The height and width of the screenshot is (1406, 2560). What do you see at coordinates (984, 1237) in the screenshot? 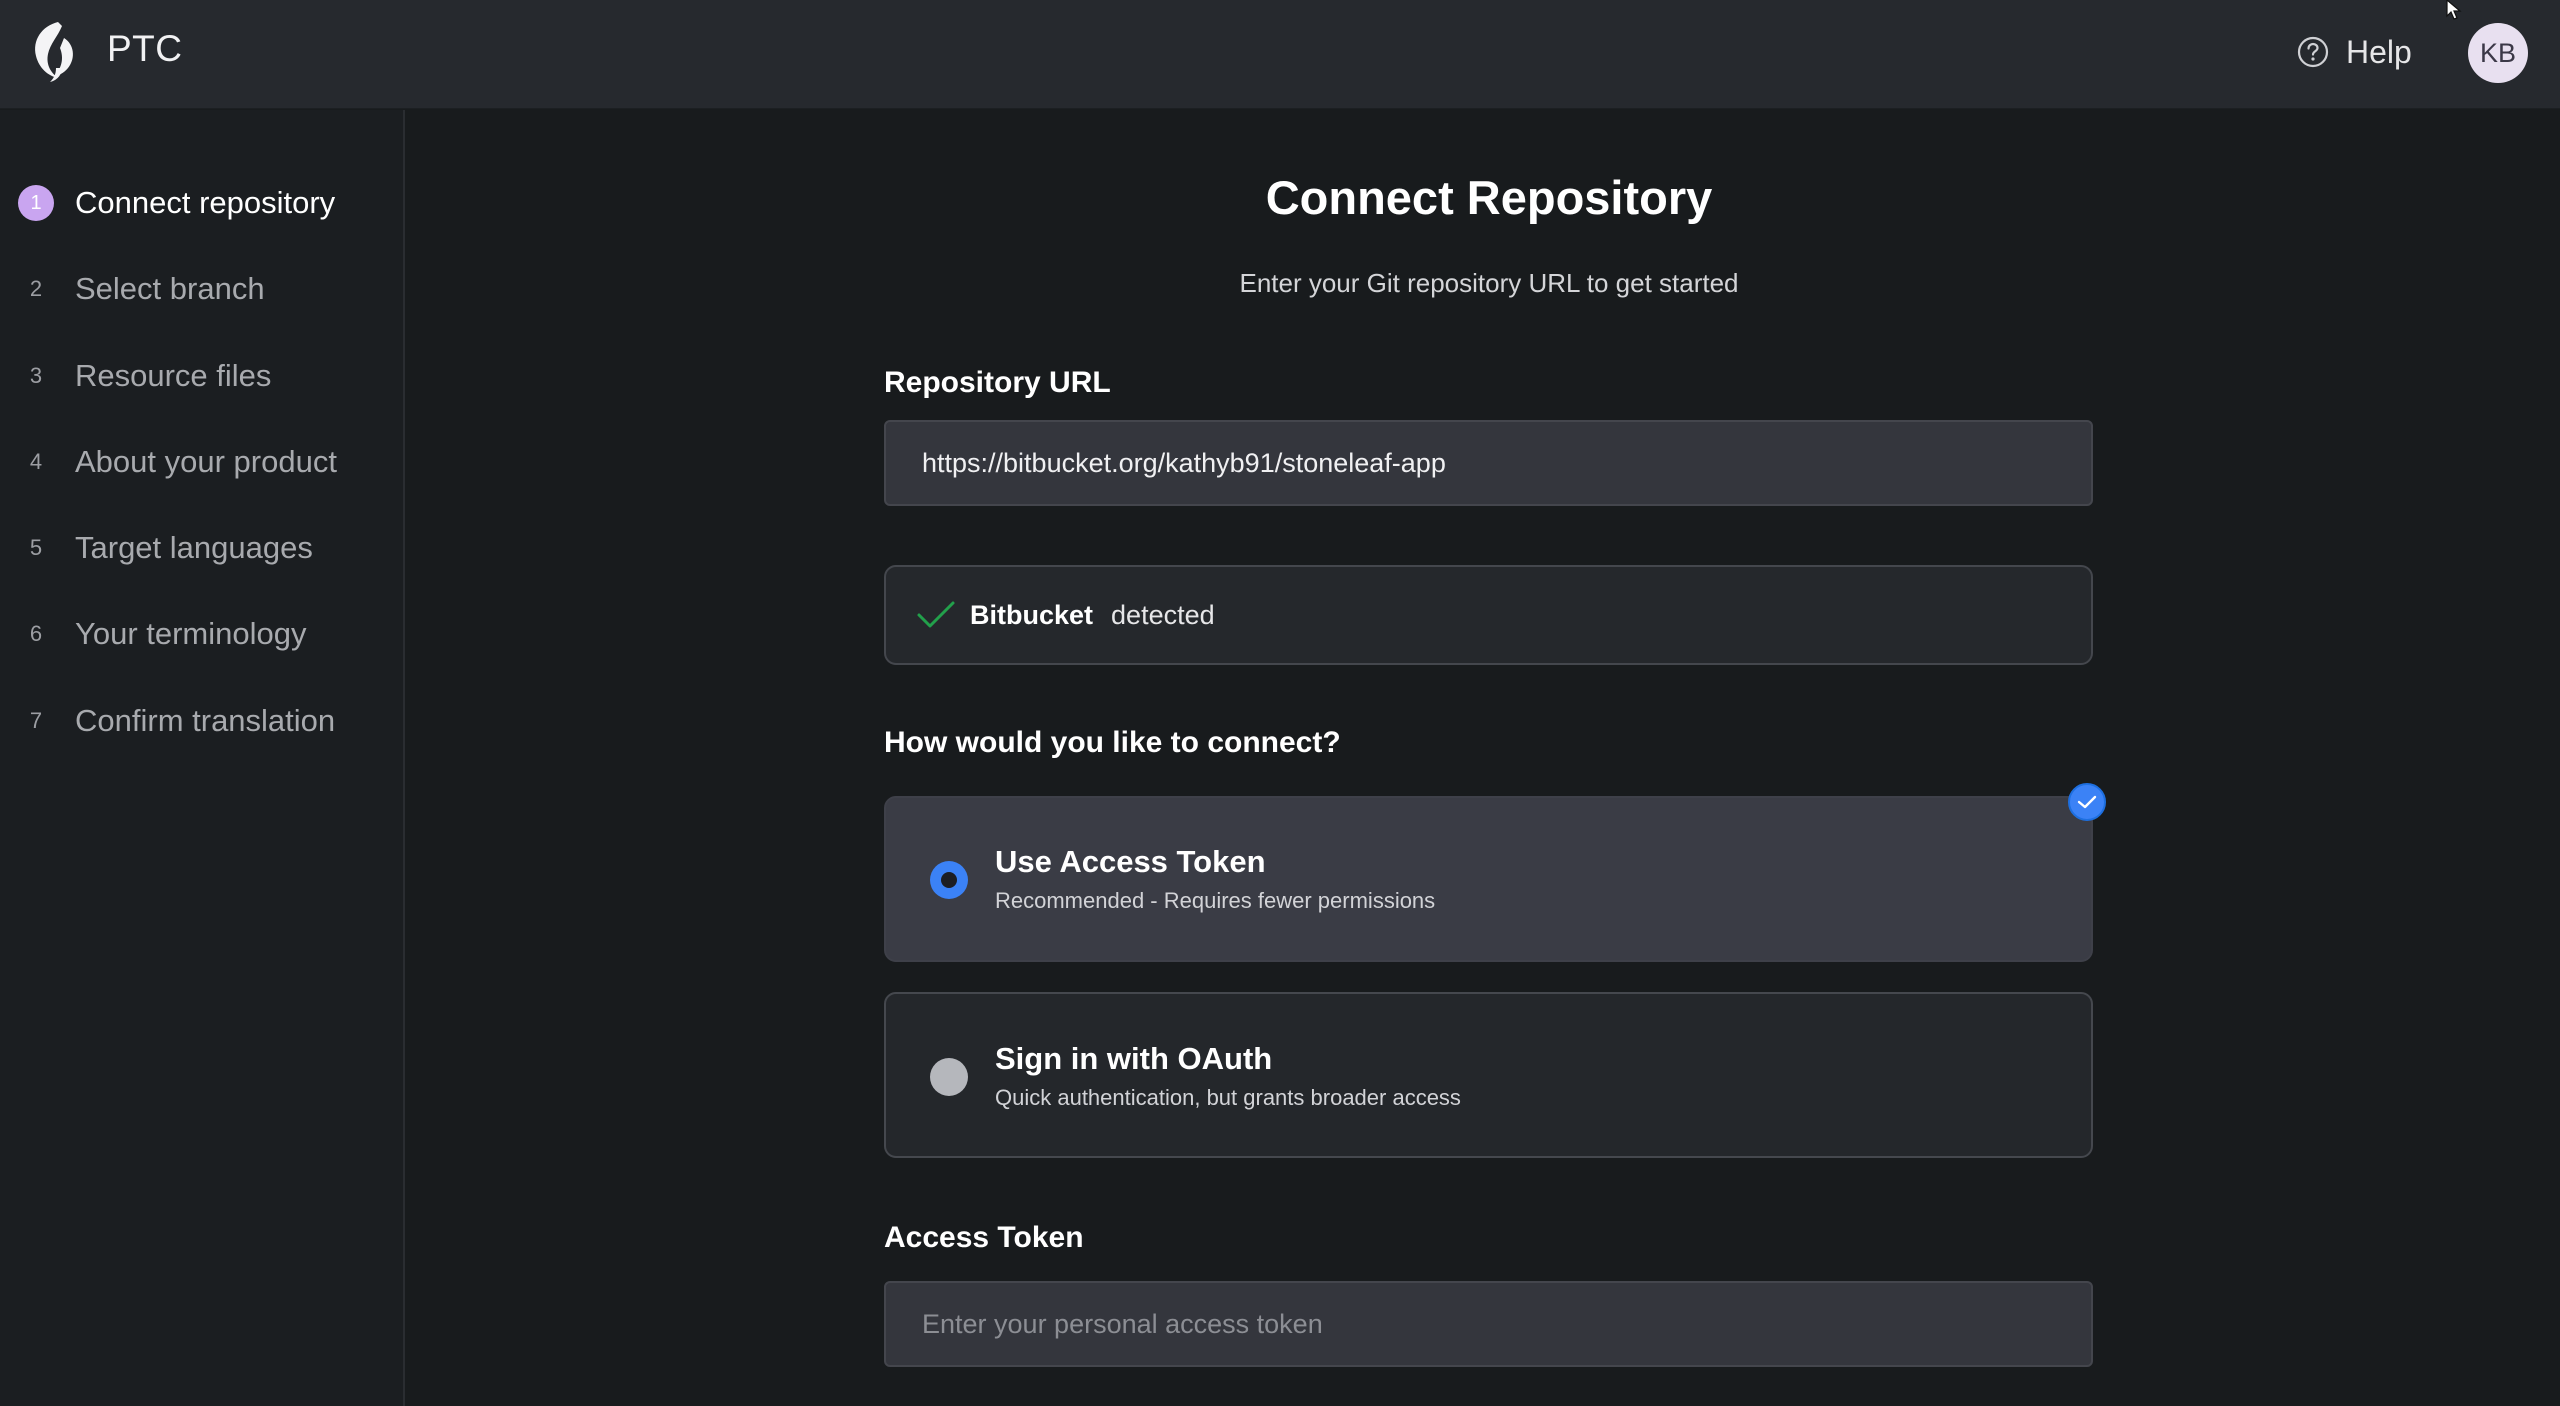
I see `access-token-label: Access Token` at bounding box center [984, 1237].